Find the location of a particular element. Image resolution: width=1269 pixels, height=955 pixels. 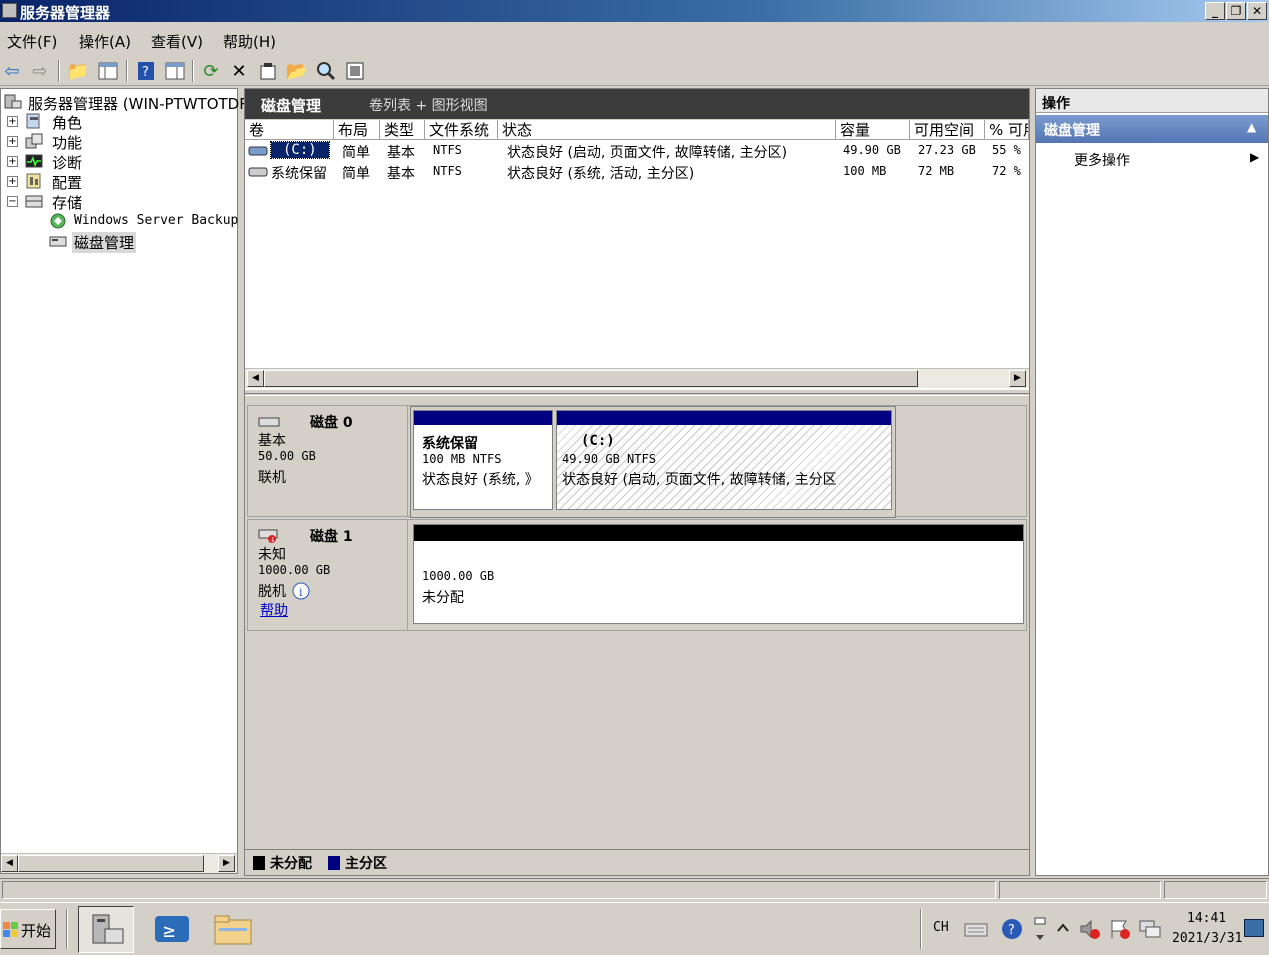

action-center-flag-icon is located at coordinates (1120, 929).